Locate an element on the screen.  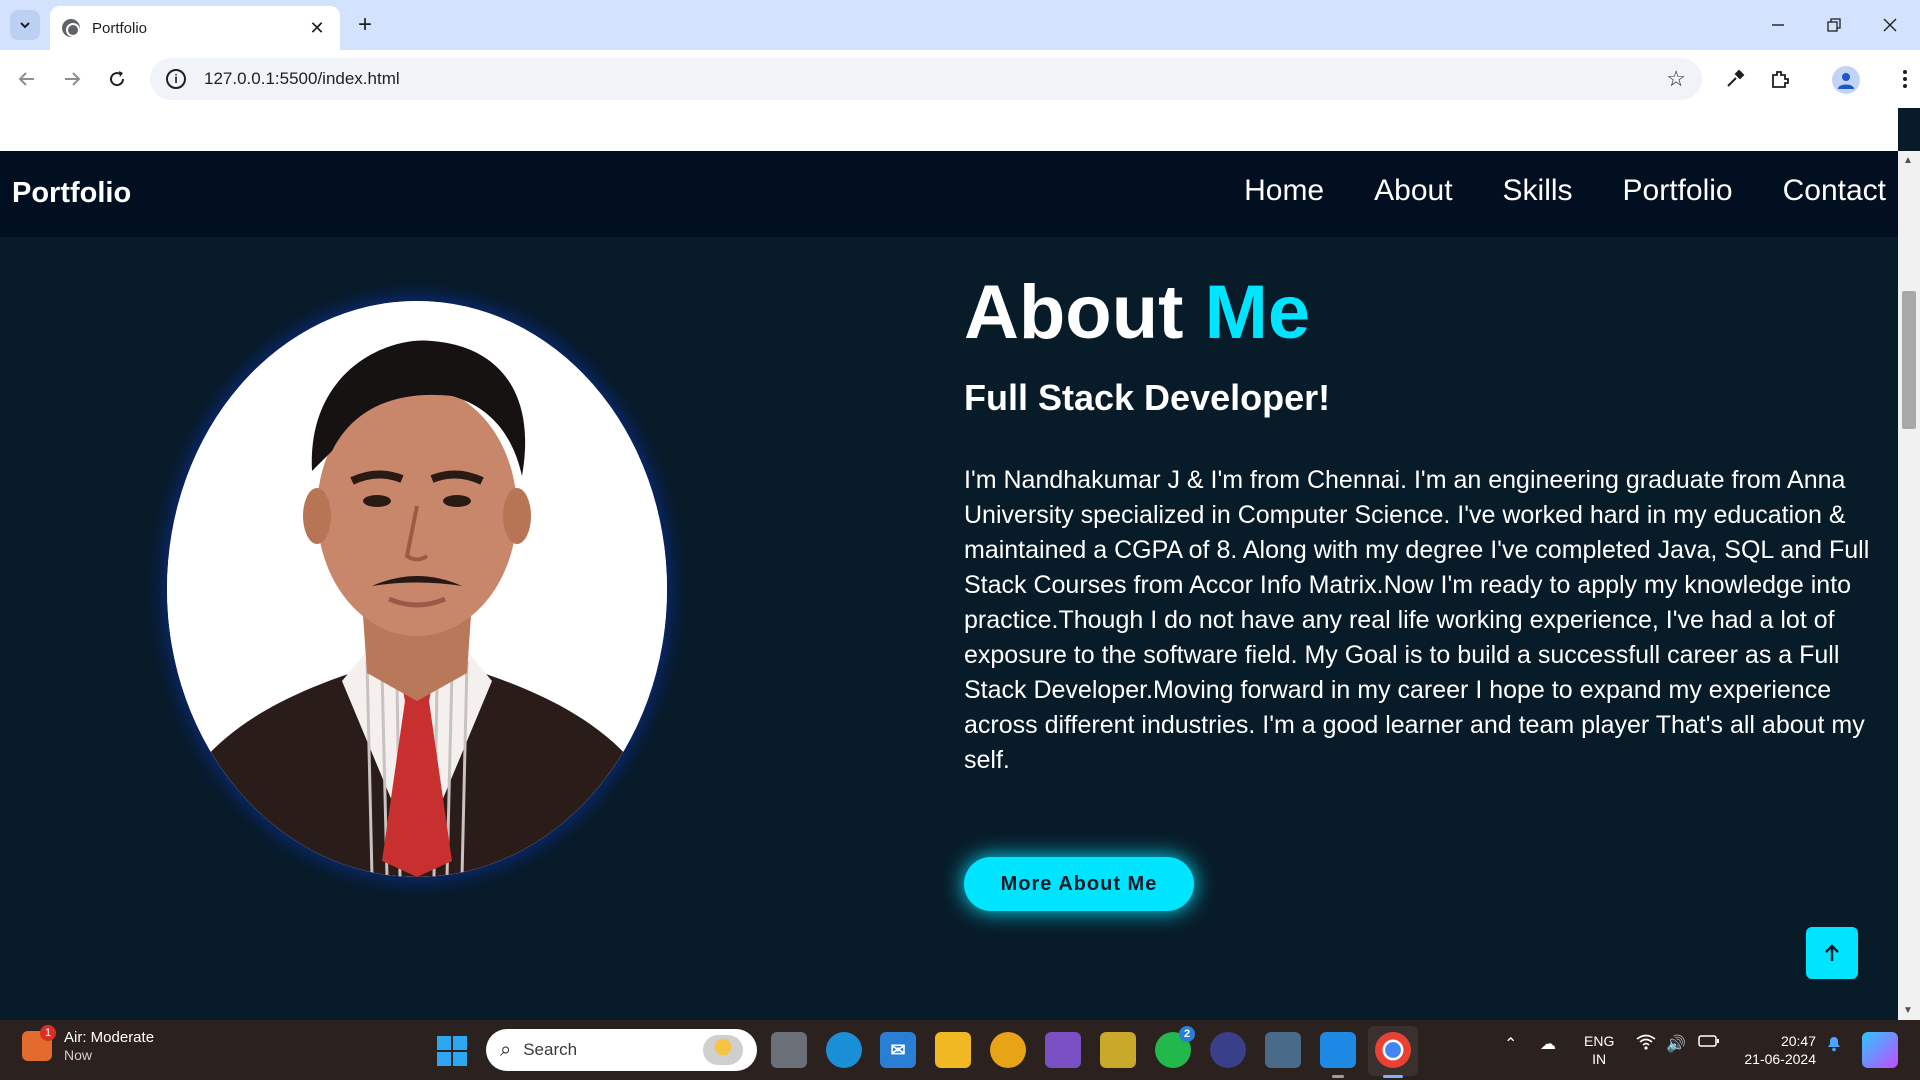
arrow-up-icon is located at coordinates (1832, 952).